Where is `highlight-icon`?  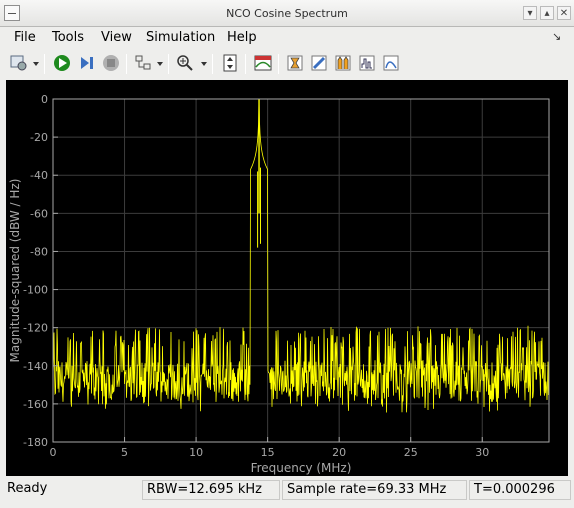
highlight-icon is located at coordinates (143, 63).